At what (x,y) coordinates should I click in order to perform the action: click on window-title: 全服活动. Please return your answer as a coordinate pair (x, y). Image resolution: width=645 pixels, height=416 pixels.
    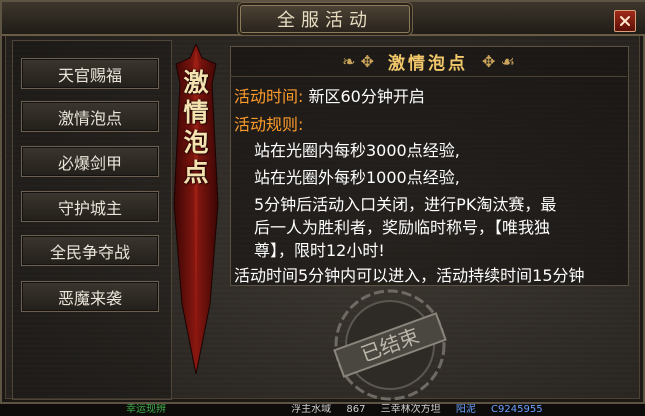
    Looking at the image, I should click on (325, 19).